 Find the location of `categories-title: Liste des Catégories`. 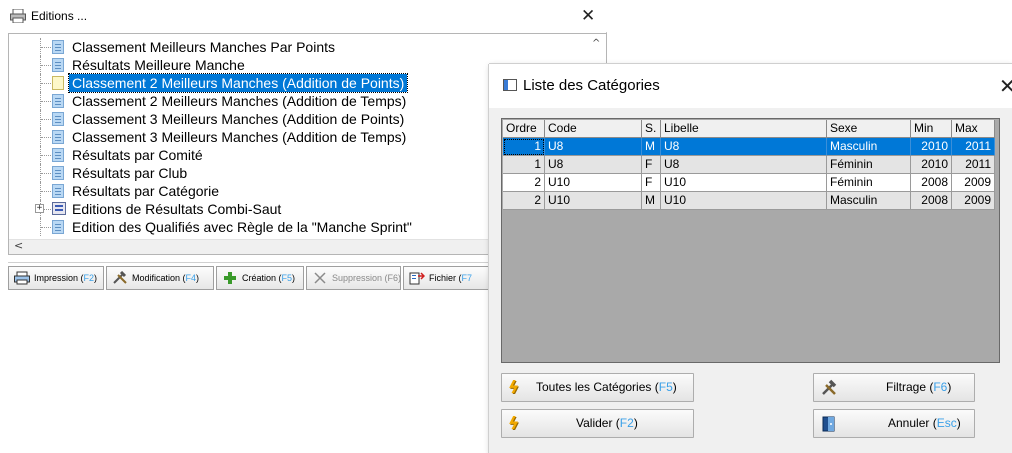

categories-title: Liste des Catégories is located at coordinates (591, 85).